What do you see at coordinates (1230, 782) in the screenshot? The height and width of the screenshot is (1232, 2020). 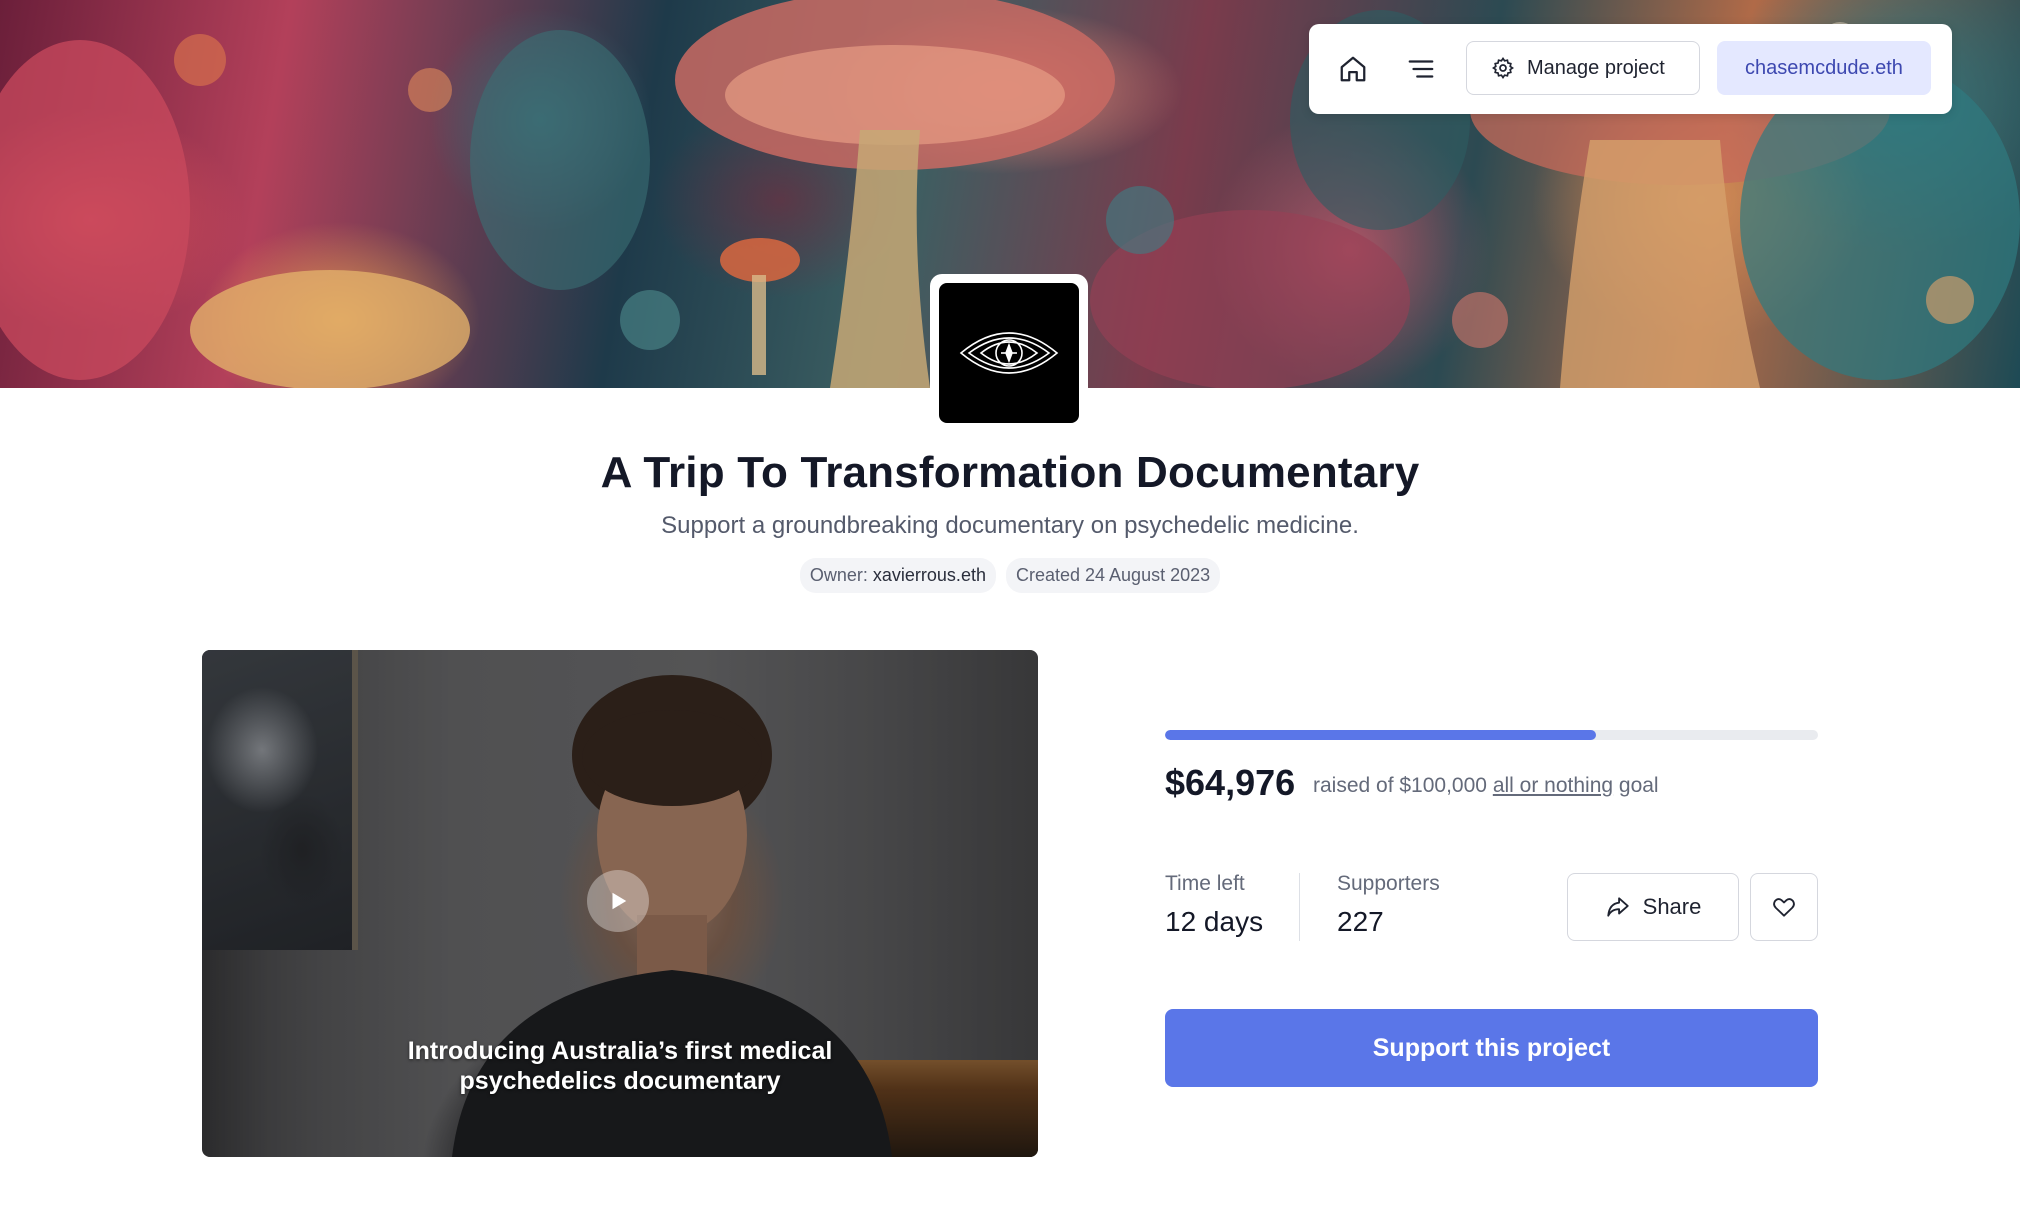 I see `amount-raised: $64,976` at bounding box center [1230, 782].